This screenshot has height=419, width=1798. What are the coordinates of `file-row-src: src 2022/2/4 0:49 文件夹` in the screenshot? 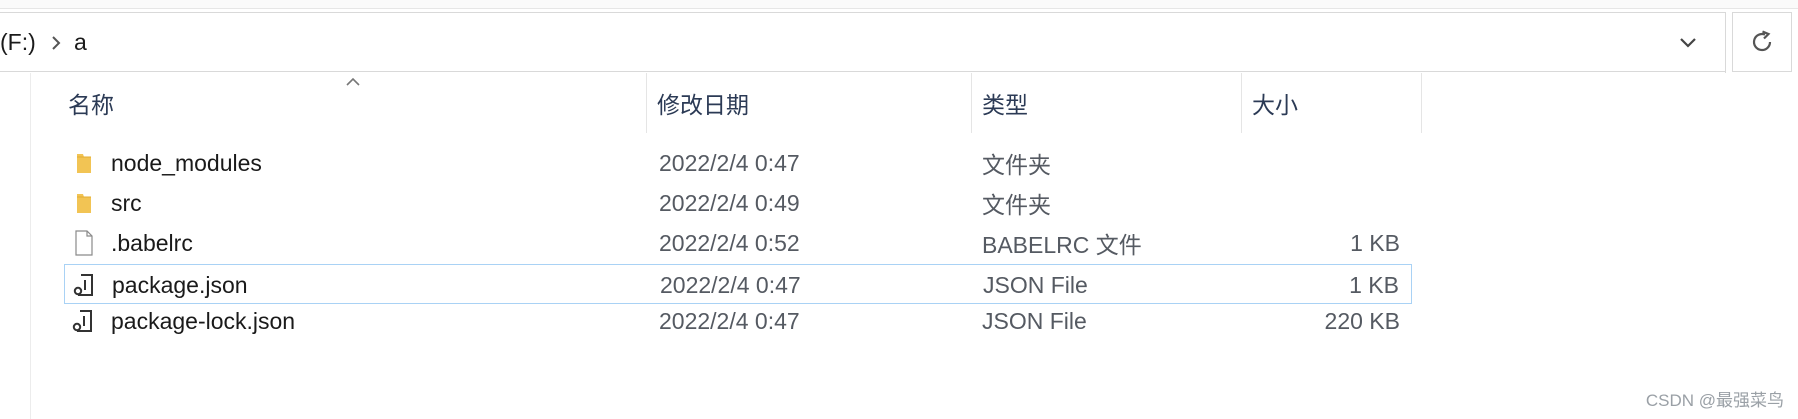 It's located at (738, 203).